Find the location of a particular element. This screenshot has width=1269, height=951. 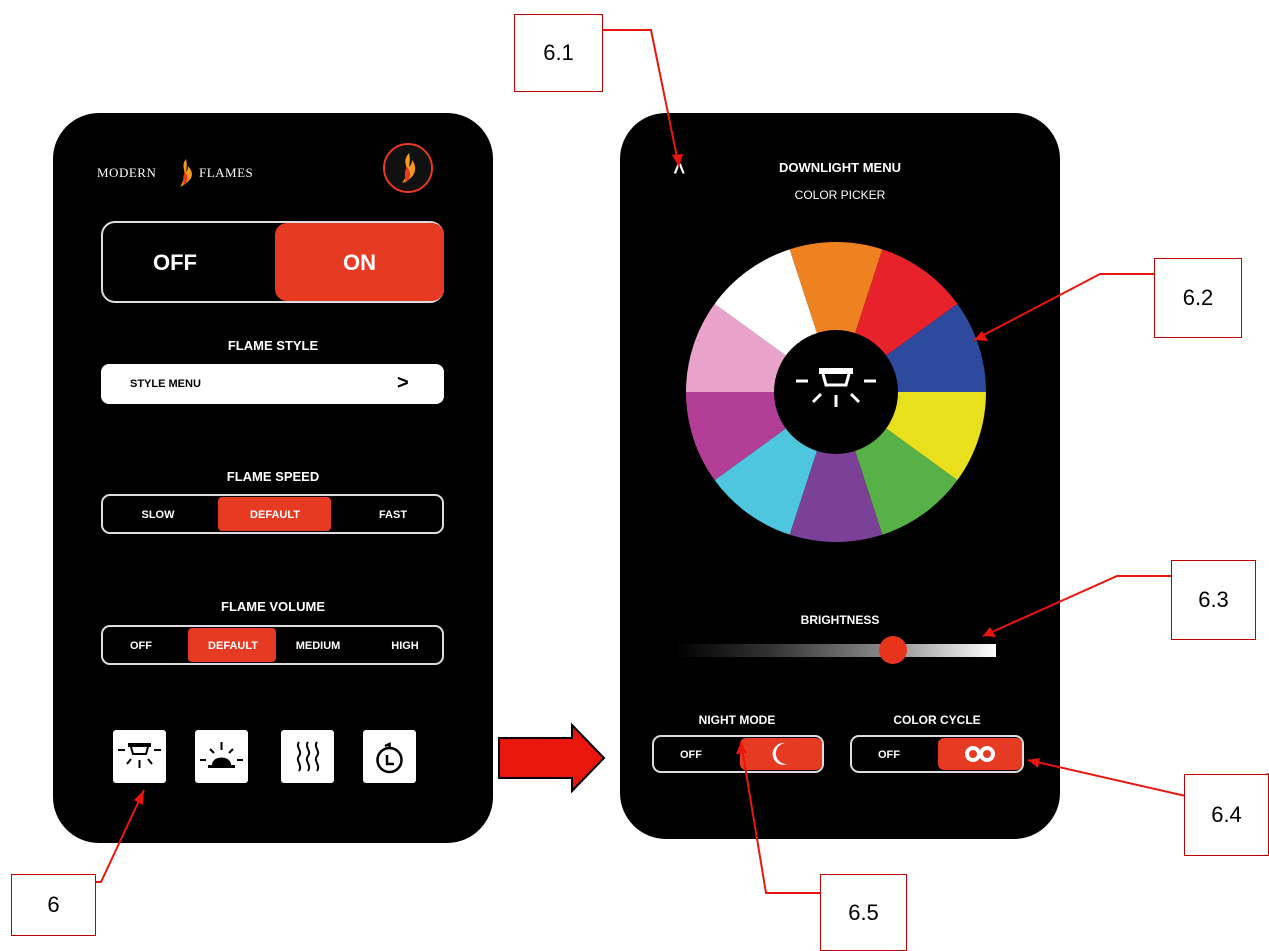

page-title: DOWNLIGHT MENU is located at coordinates (840, 167).